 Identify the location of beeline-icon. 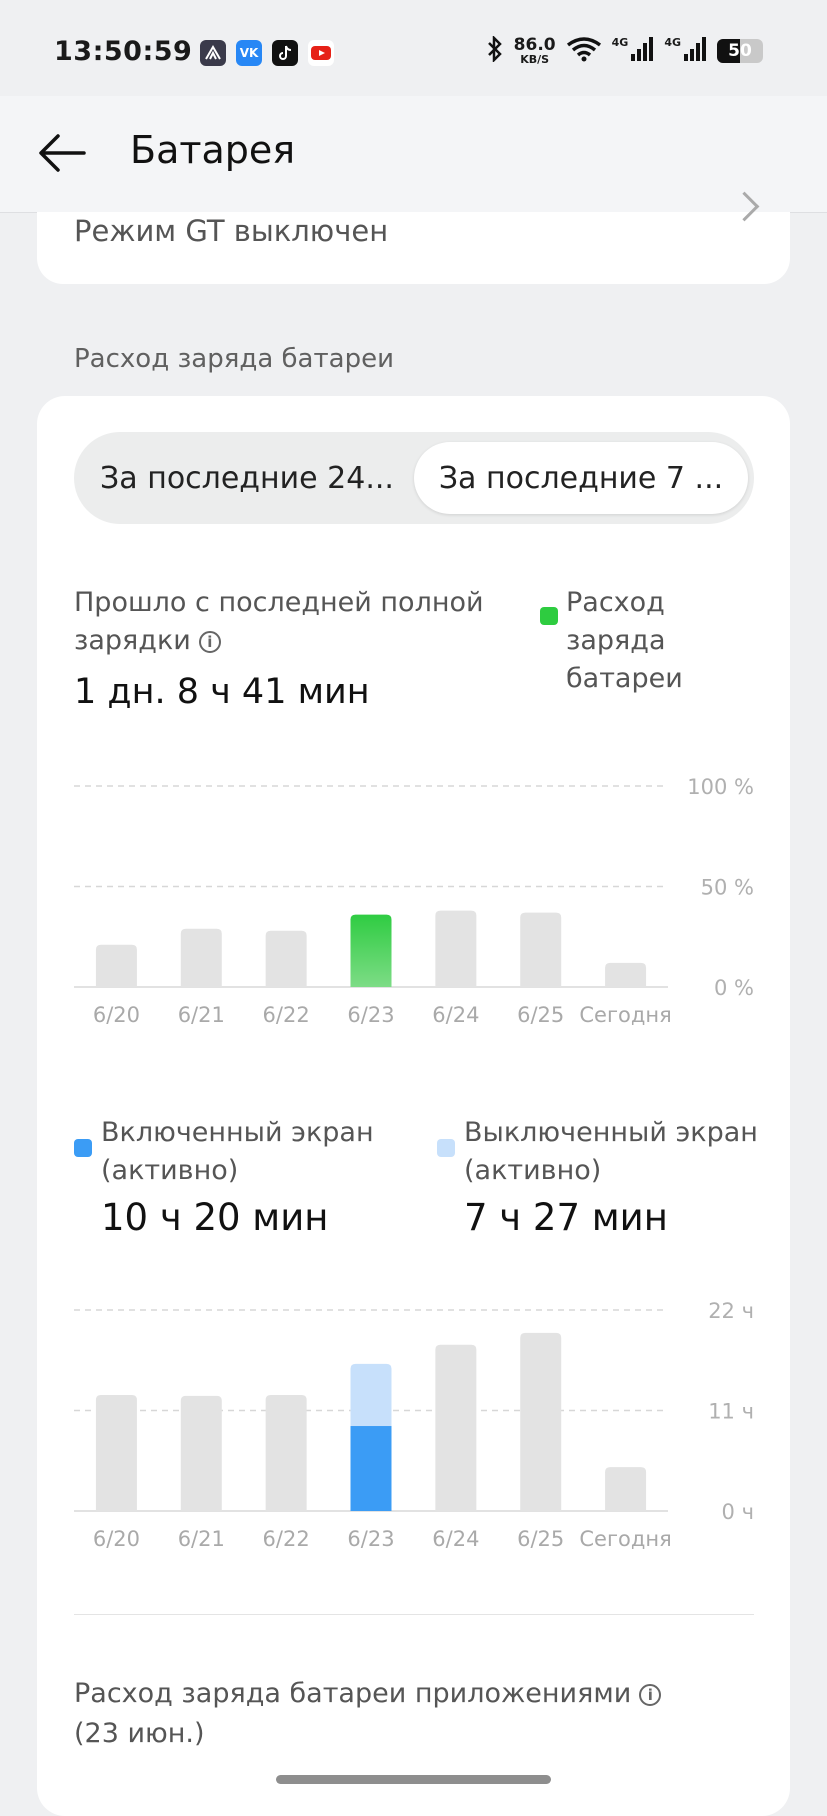
(213, 53).